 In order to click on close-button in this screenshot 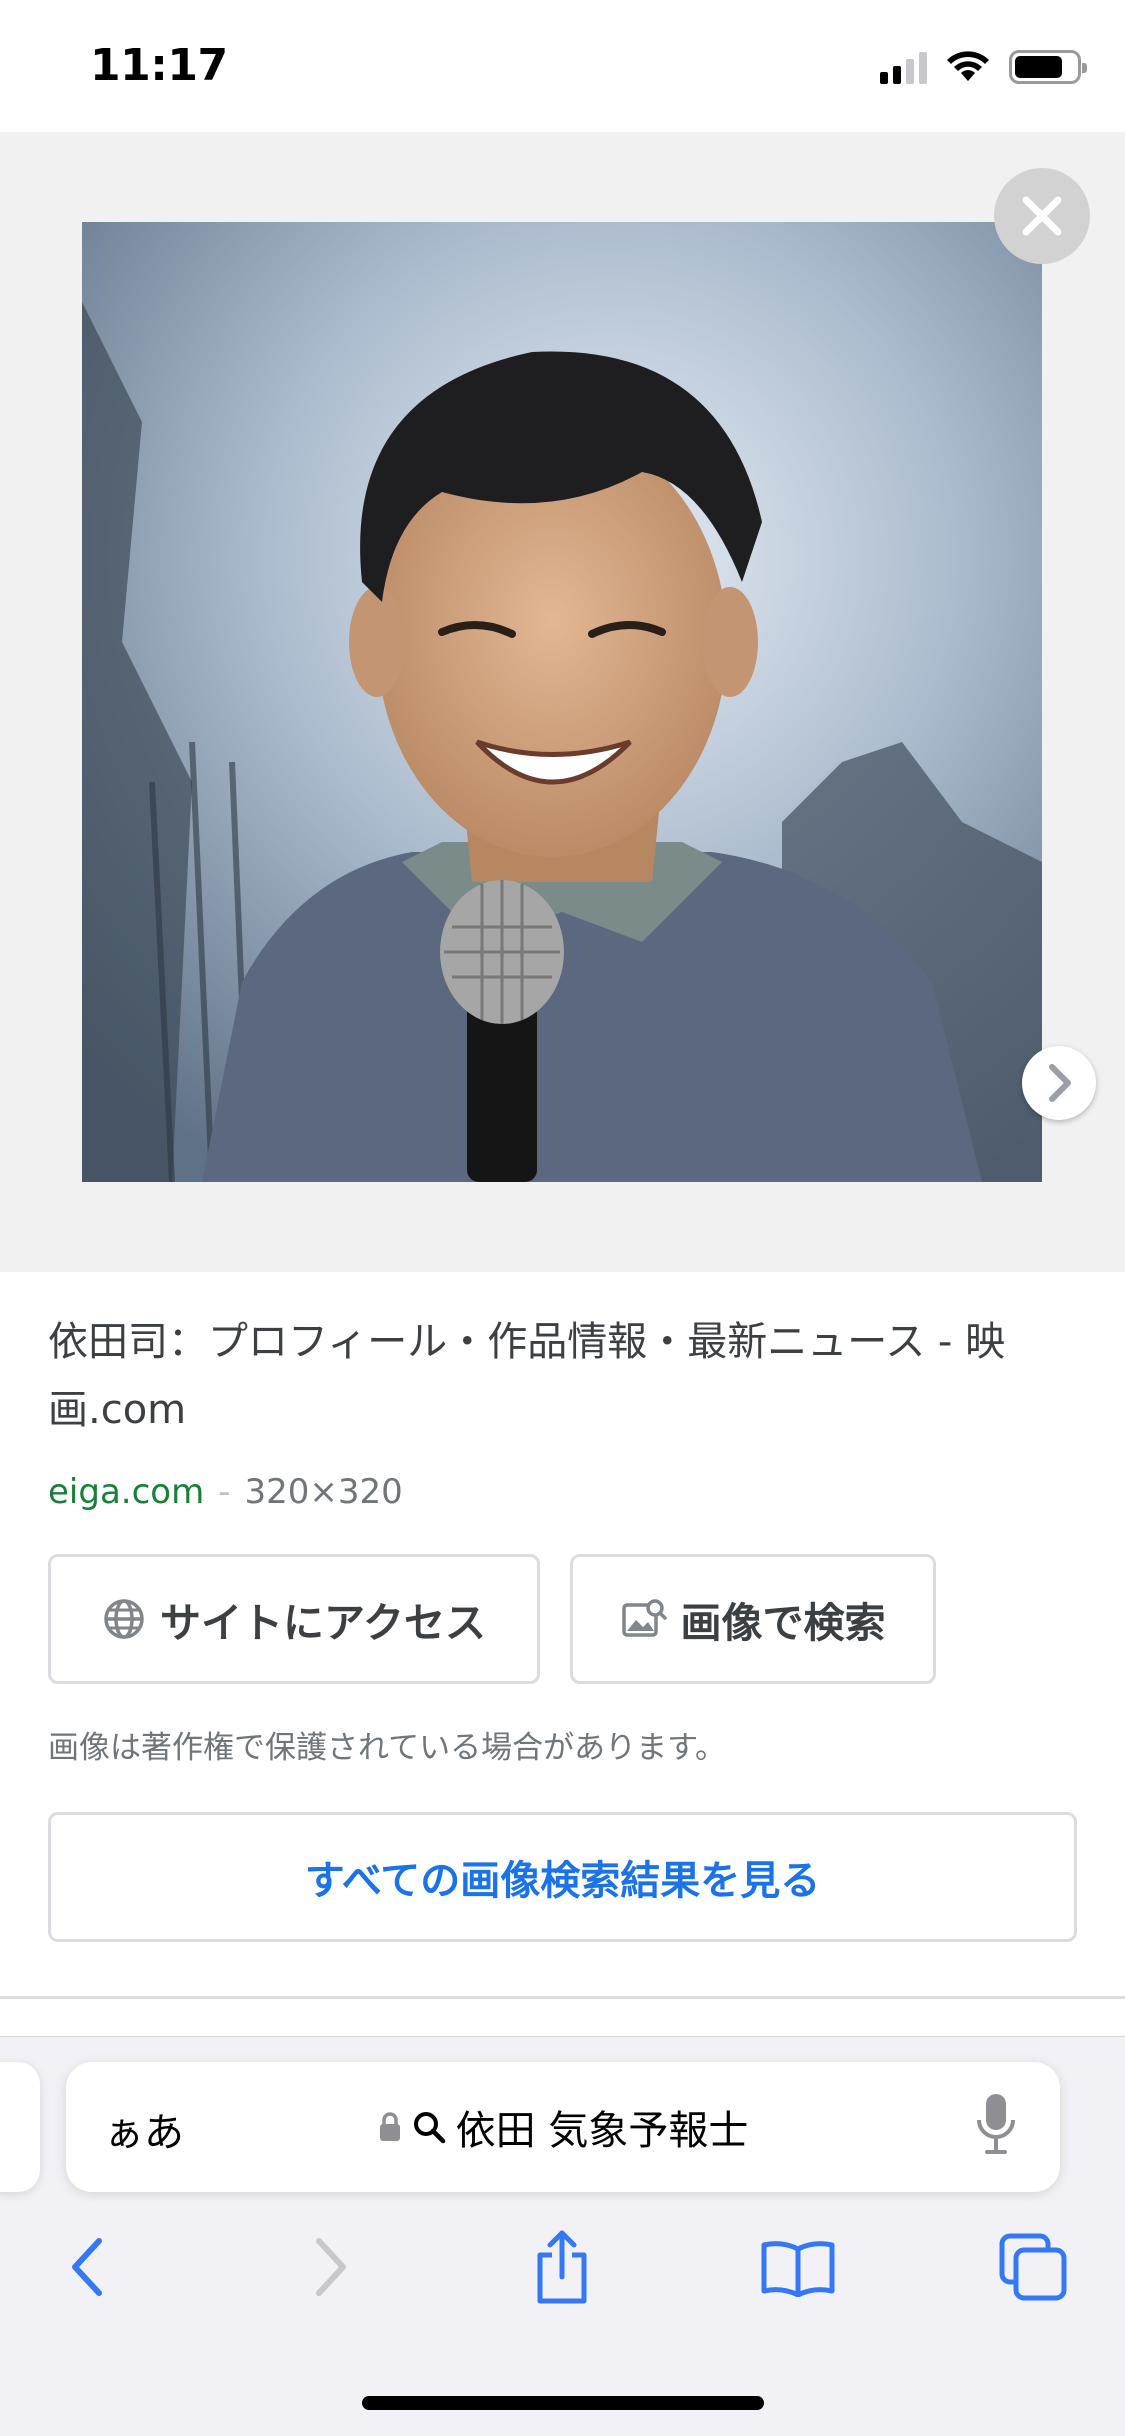, I will do `click(1042, 216)`.